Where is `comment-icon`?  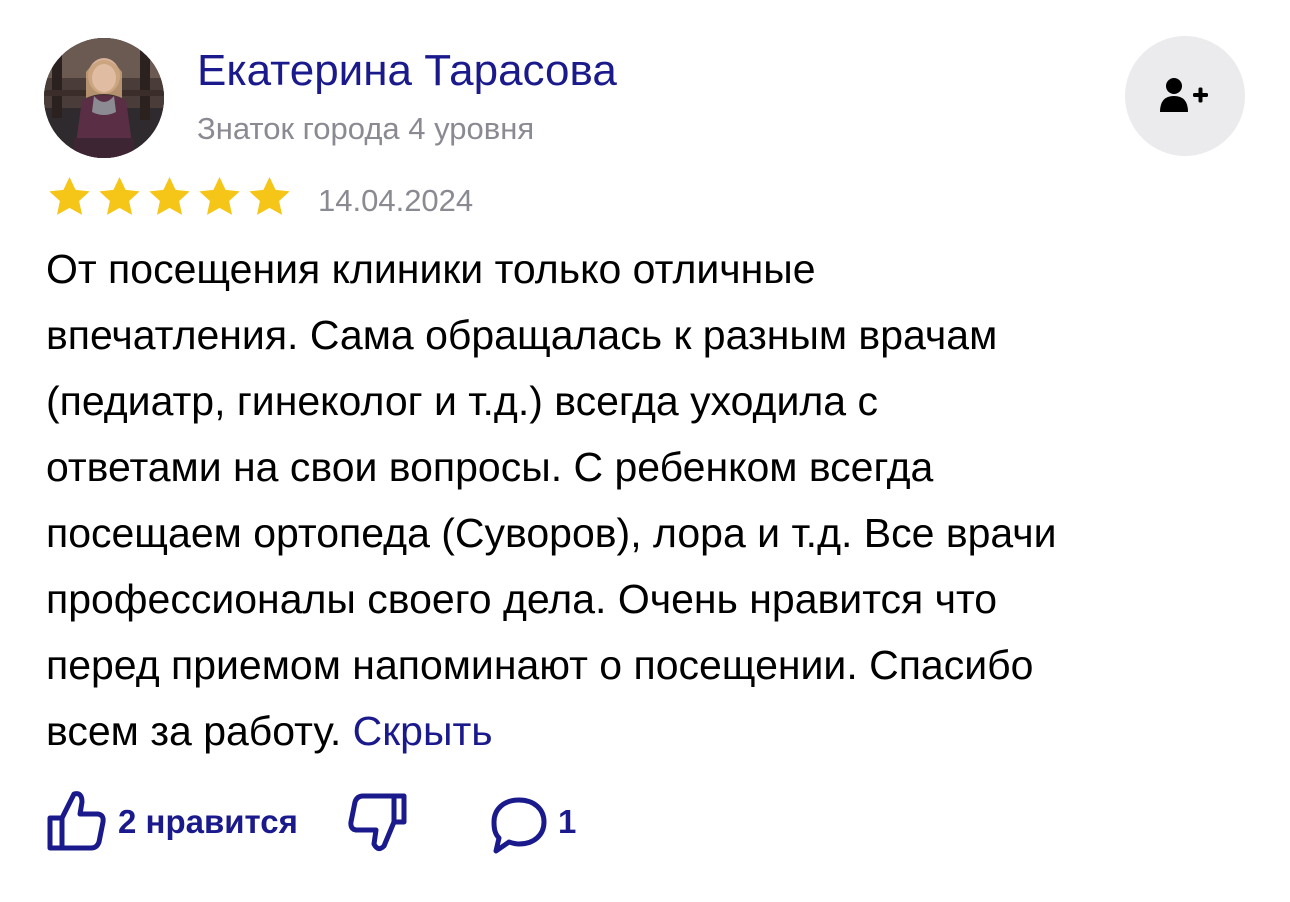 comment-icon is located at coordinates (519, 825).